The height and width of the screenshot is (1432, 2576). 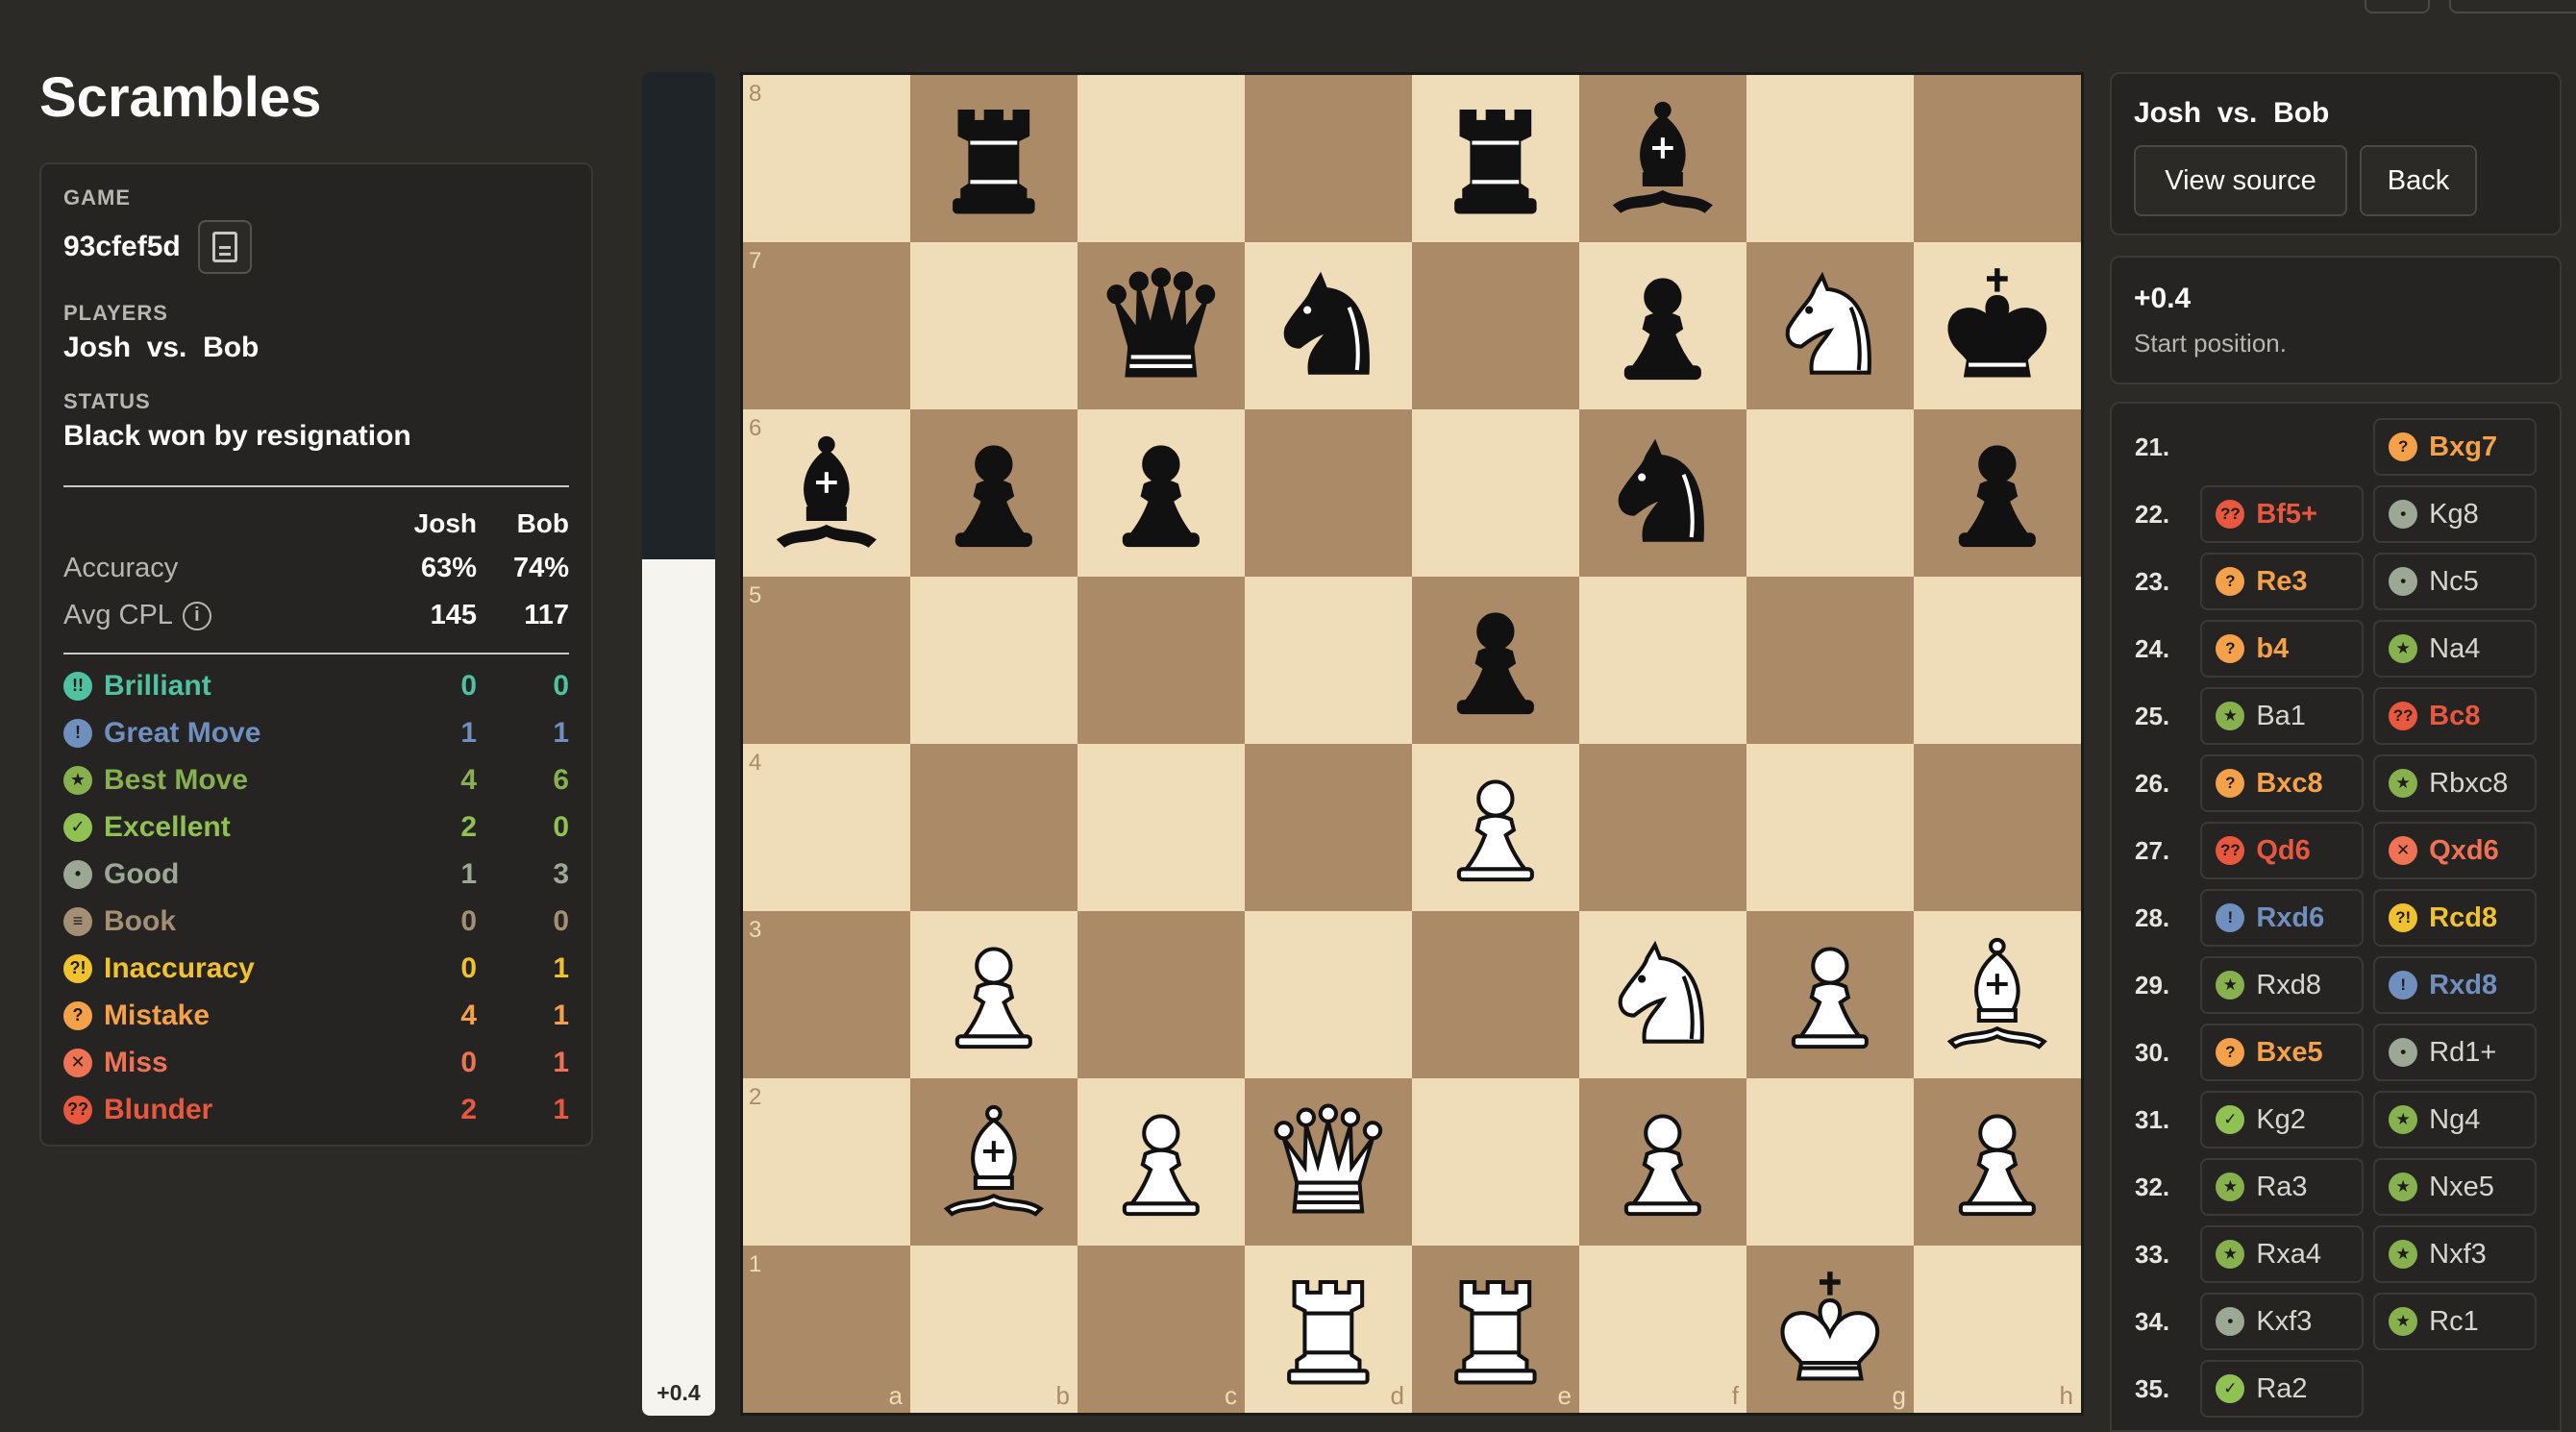 I want to click on square-f3, so click(x=1662, y=994).